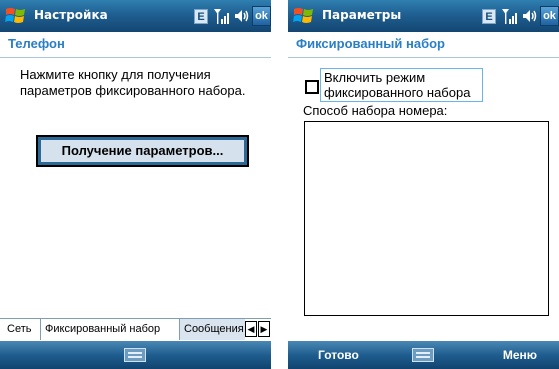  I want to click on title-bar: Параметры E ok, so click(423, 16).